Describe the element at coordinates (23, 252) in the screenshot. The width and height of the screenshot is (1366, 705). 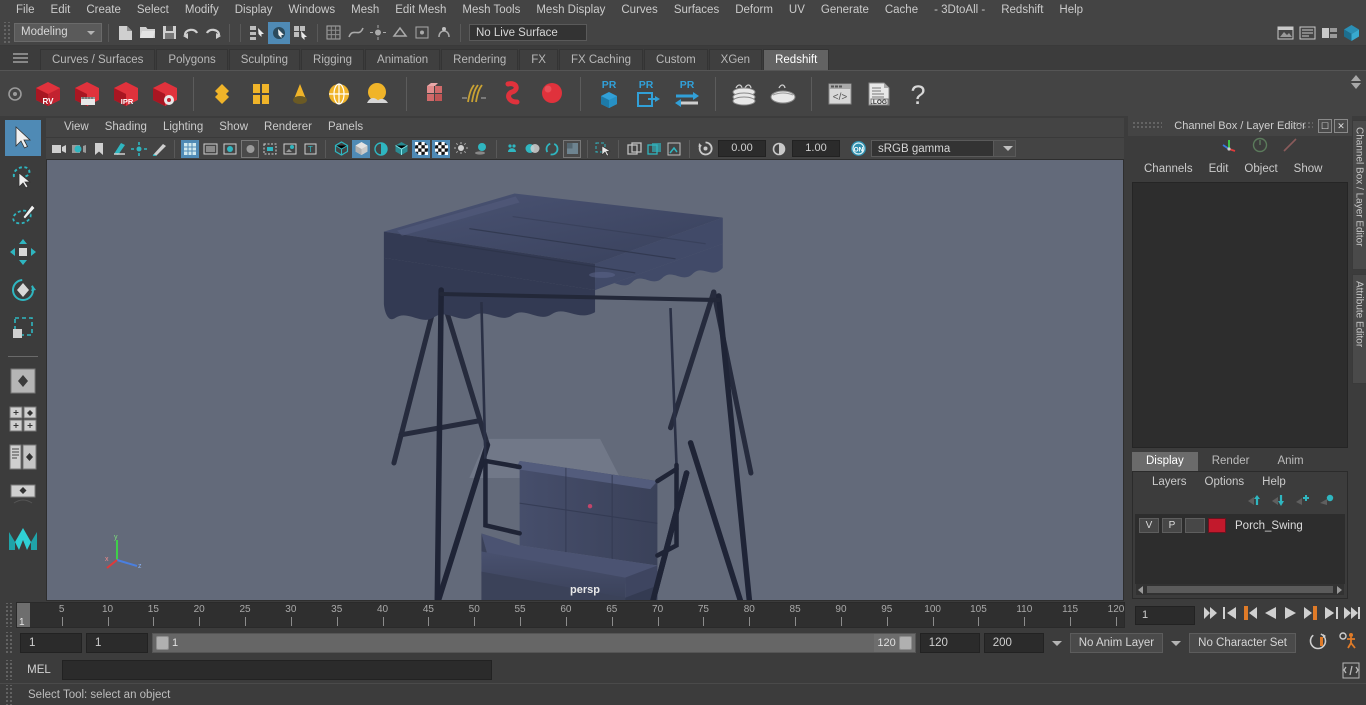
I see `move-tool-button` at that location.